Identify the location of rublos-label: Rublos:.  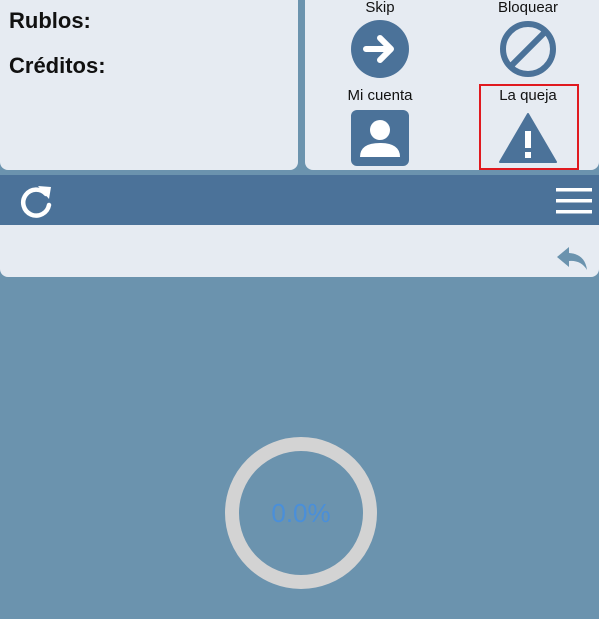
(50, 20).